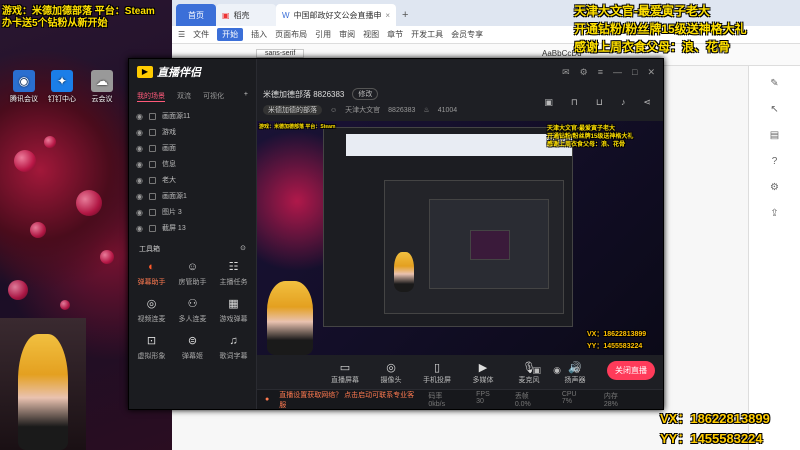 This screenshot has width=800, height=450. What do you see at coordinates (184, 96) in the screenshot?
I see `tab-dual-stream: 双流` at bounding box center [184, 96].